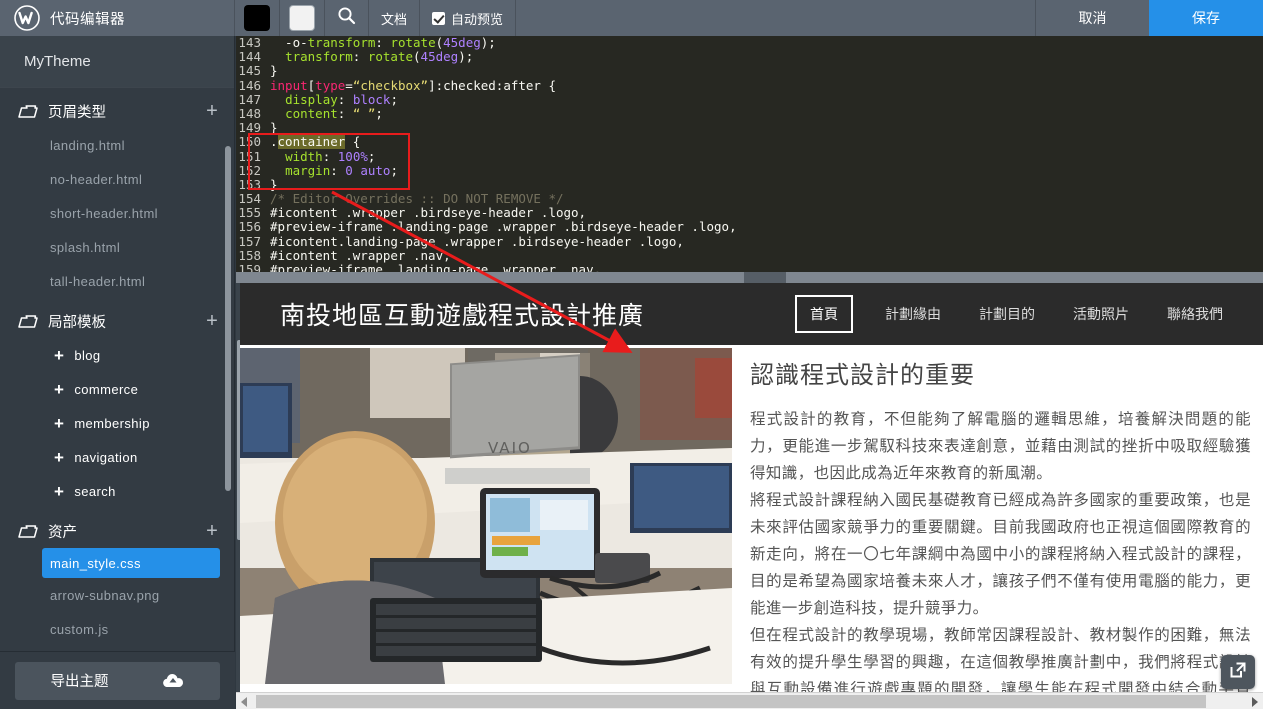 The height and width of the screenshot is (709, 1263). Describe the element at coordinates (1238, 672) in the screenshot. I see `expand-preview-button` at that location.